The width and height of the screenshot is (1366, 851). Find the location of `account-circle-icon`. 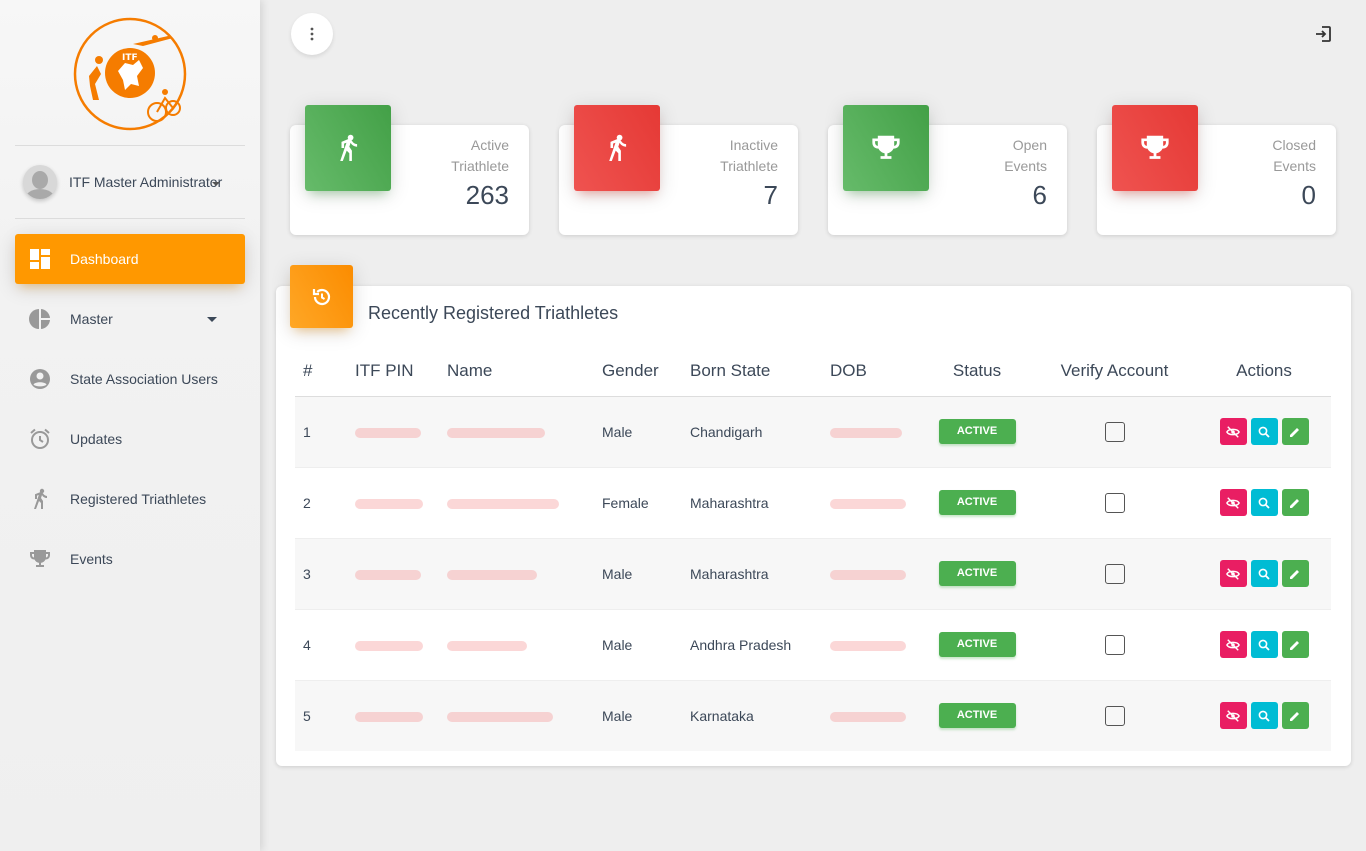

account-circle-icon is located at coordinates (40, 379).